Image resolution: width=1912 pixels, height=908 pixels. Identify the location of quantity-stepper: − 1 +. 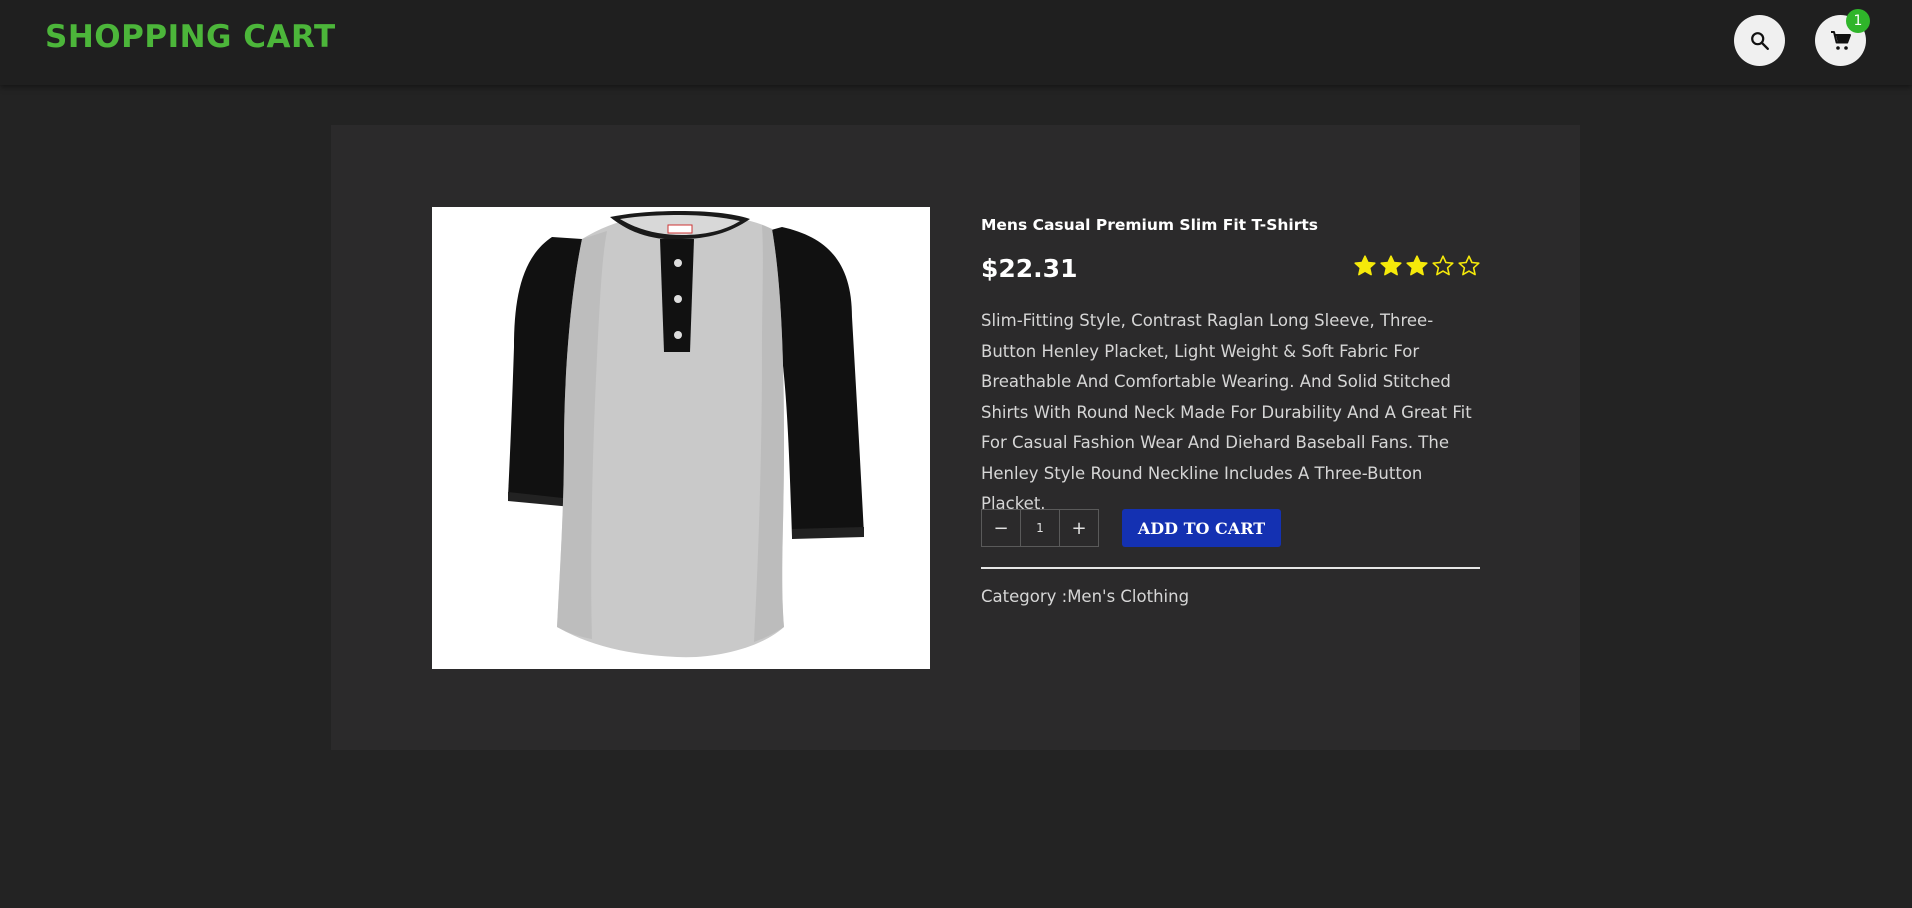
(1040, 528).